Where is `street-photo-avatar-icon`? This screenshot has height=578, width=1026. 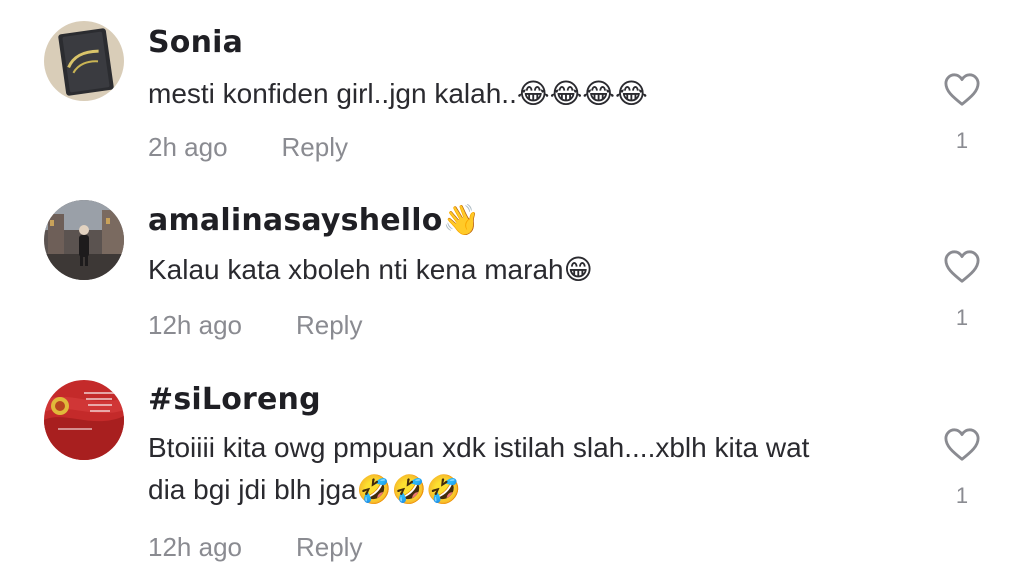
street-photo-avatar-icon is located at coordinates (84, 240).